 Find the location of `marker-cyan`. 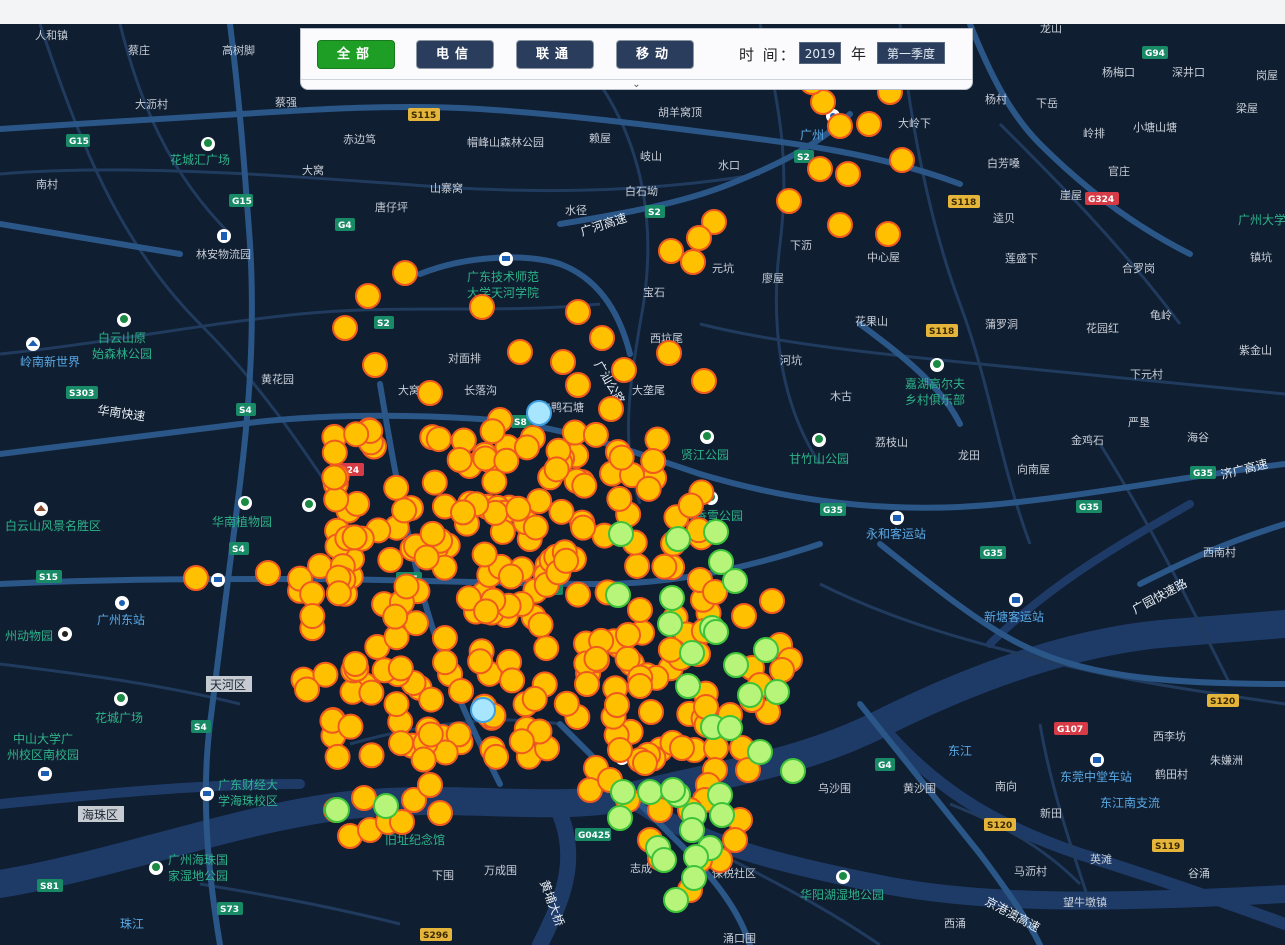

marker-cyan is located at coordinates (539, 413).